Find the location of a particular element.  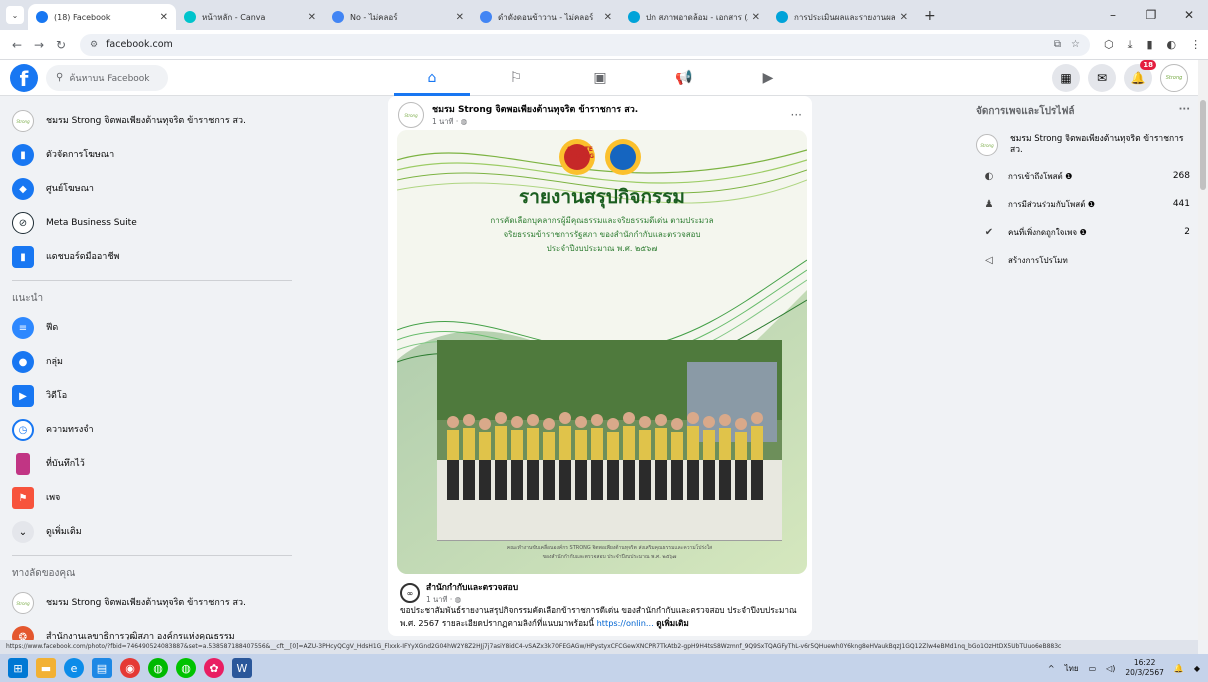

forward-icon: → is located at coordinates (39, 45).